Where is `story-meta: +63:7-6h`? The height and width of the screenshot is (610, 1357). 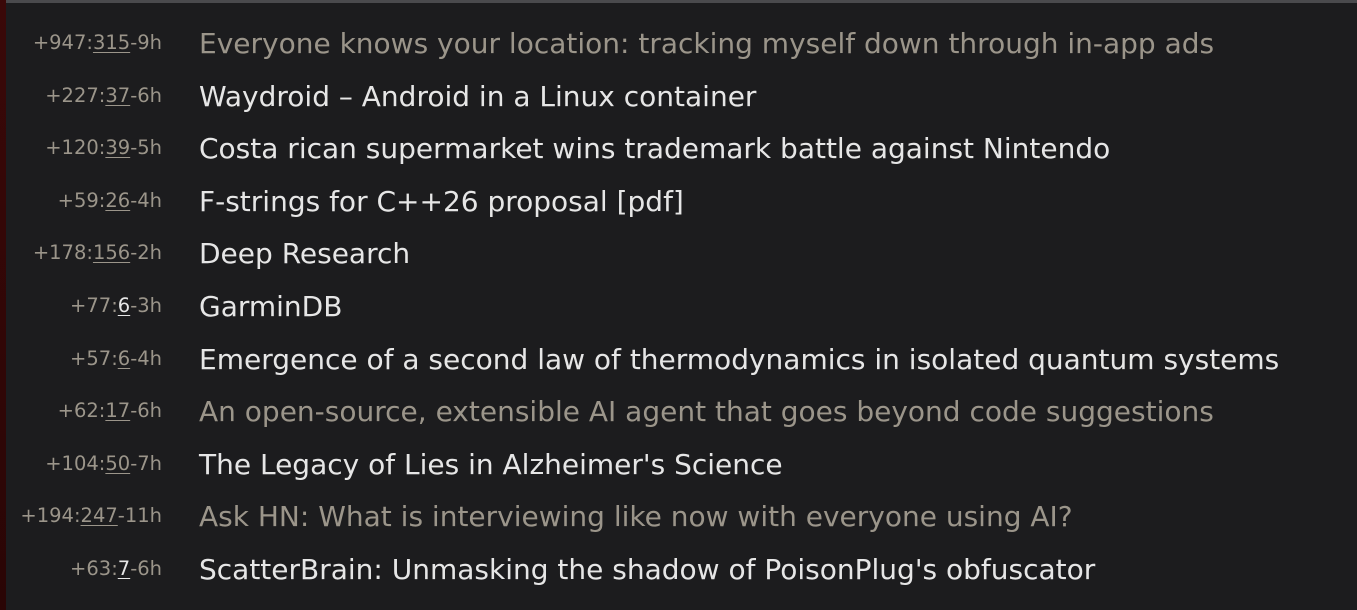 story-meta: +63:7-6h is located at coordinates (116, 568).